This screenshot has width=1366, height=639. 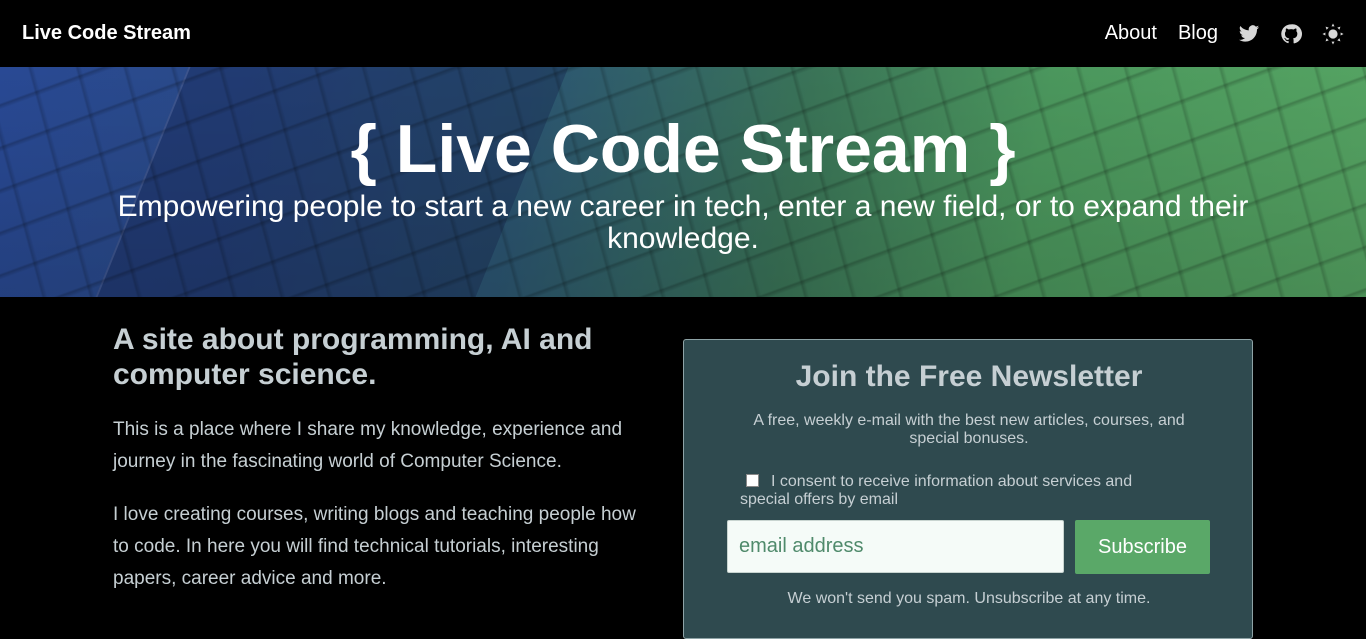 I want to click on nav-link-about: About, so click(x=1131, y=33).